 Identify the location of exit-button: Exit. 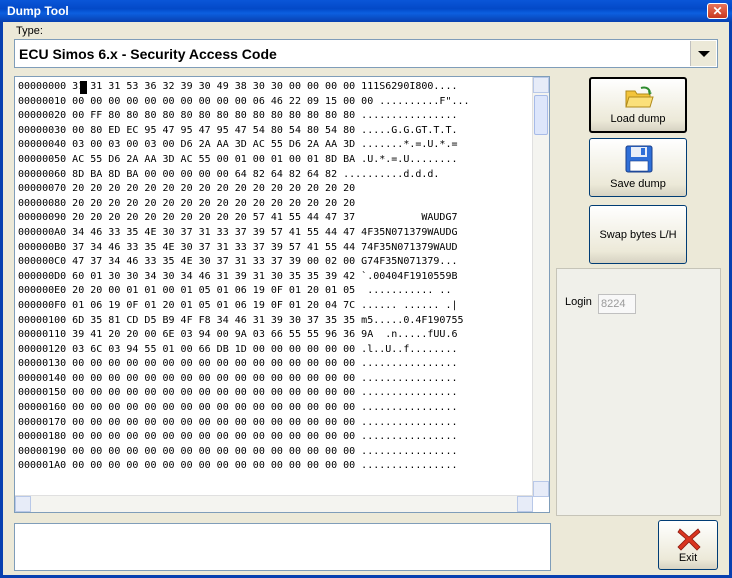
(688, 545).